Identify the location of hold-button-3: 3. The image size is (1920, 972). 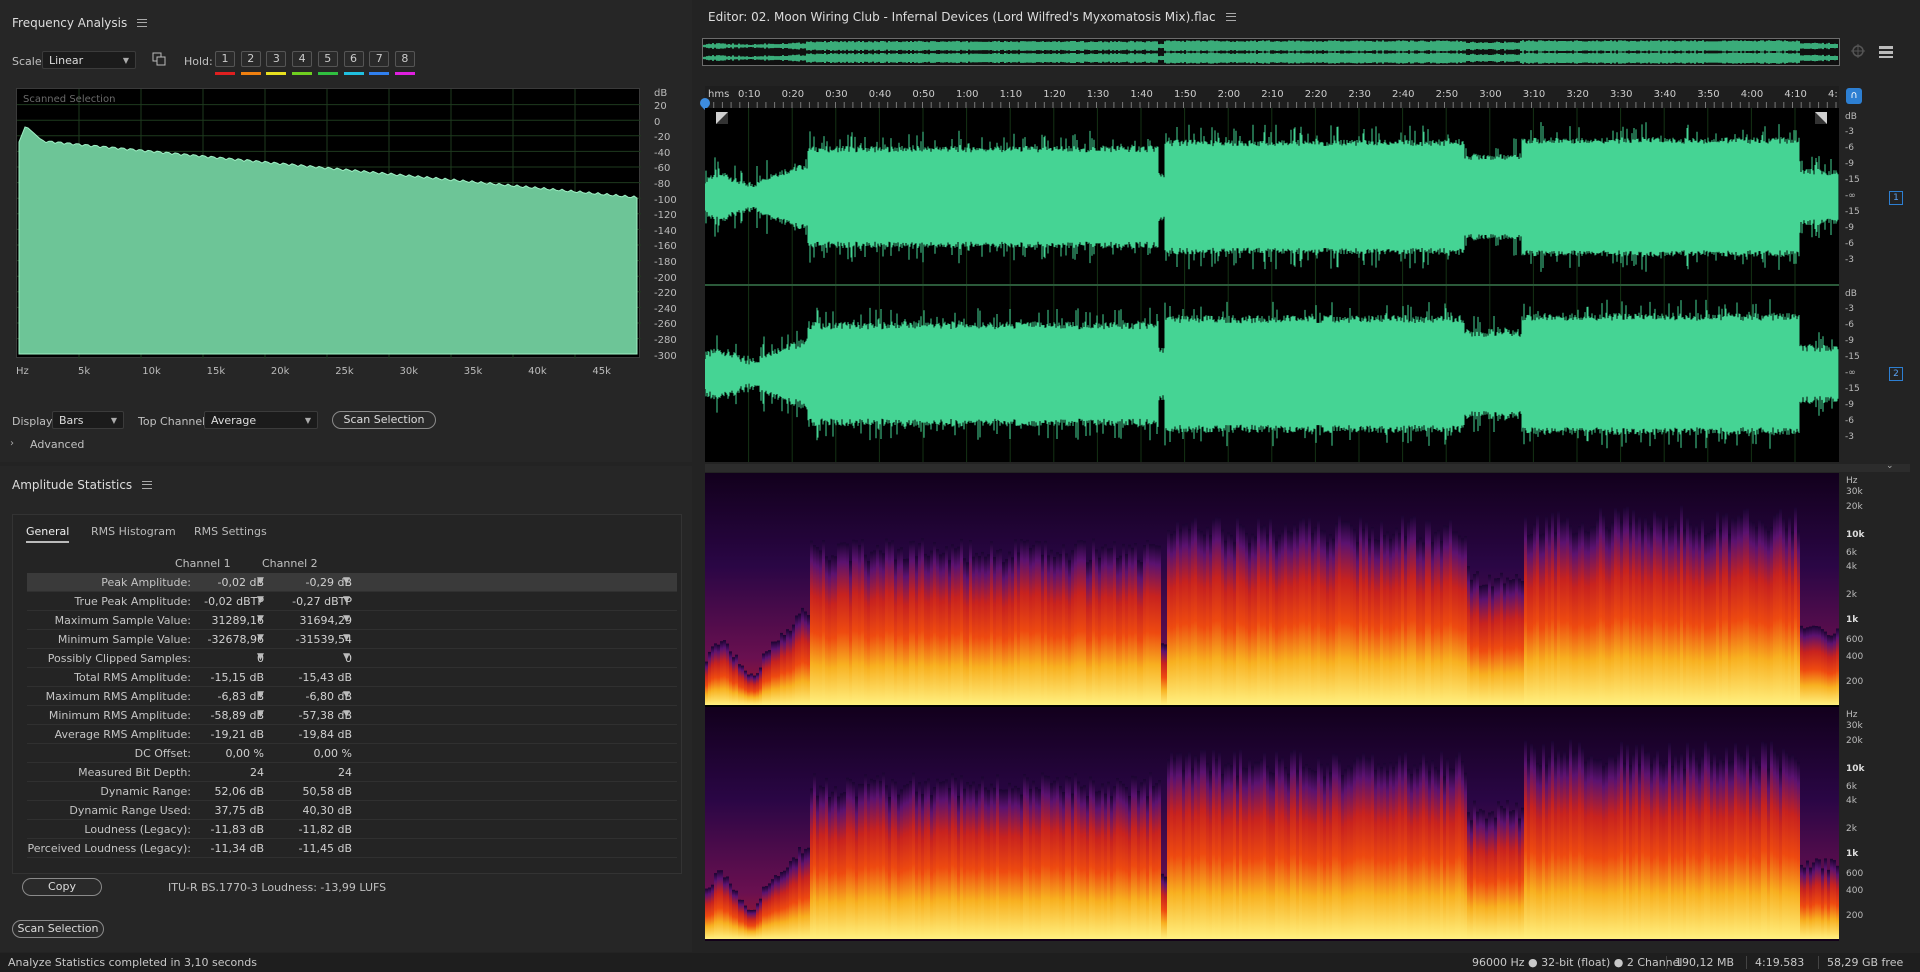
(276, 59).